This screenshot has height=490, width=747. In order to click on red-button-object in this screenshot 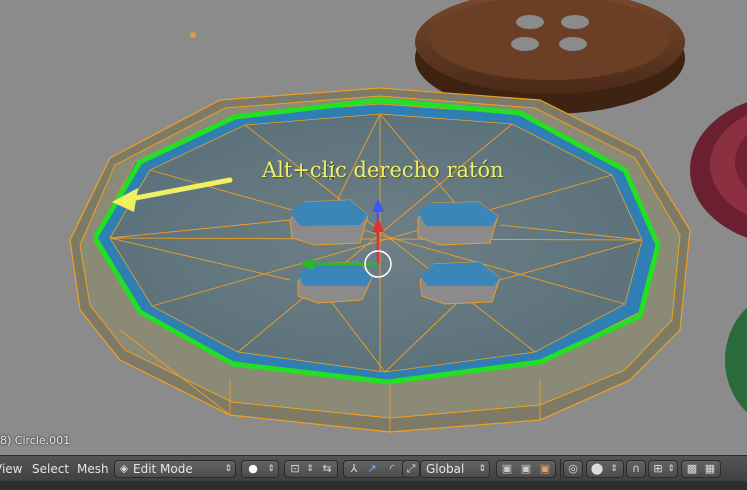, I will do `click(718, 170)`.